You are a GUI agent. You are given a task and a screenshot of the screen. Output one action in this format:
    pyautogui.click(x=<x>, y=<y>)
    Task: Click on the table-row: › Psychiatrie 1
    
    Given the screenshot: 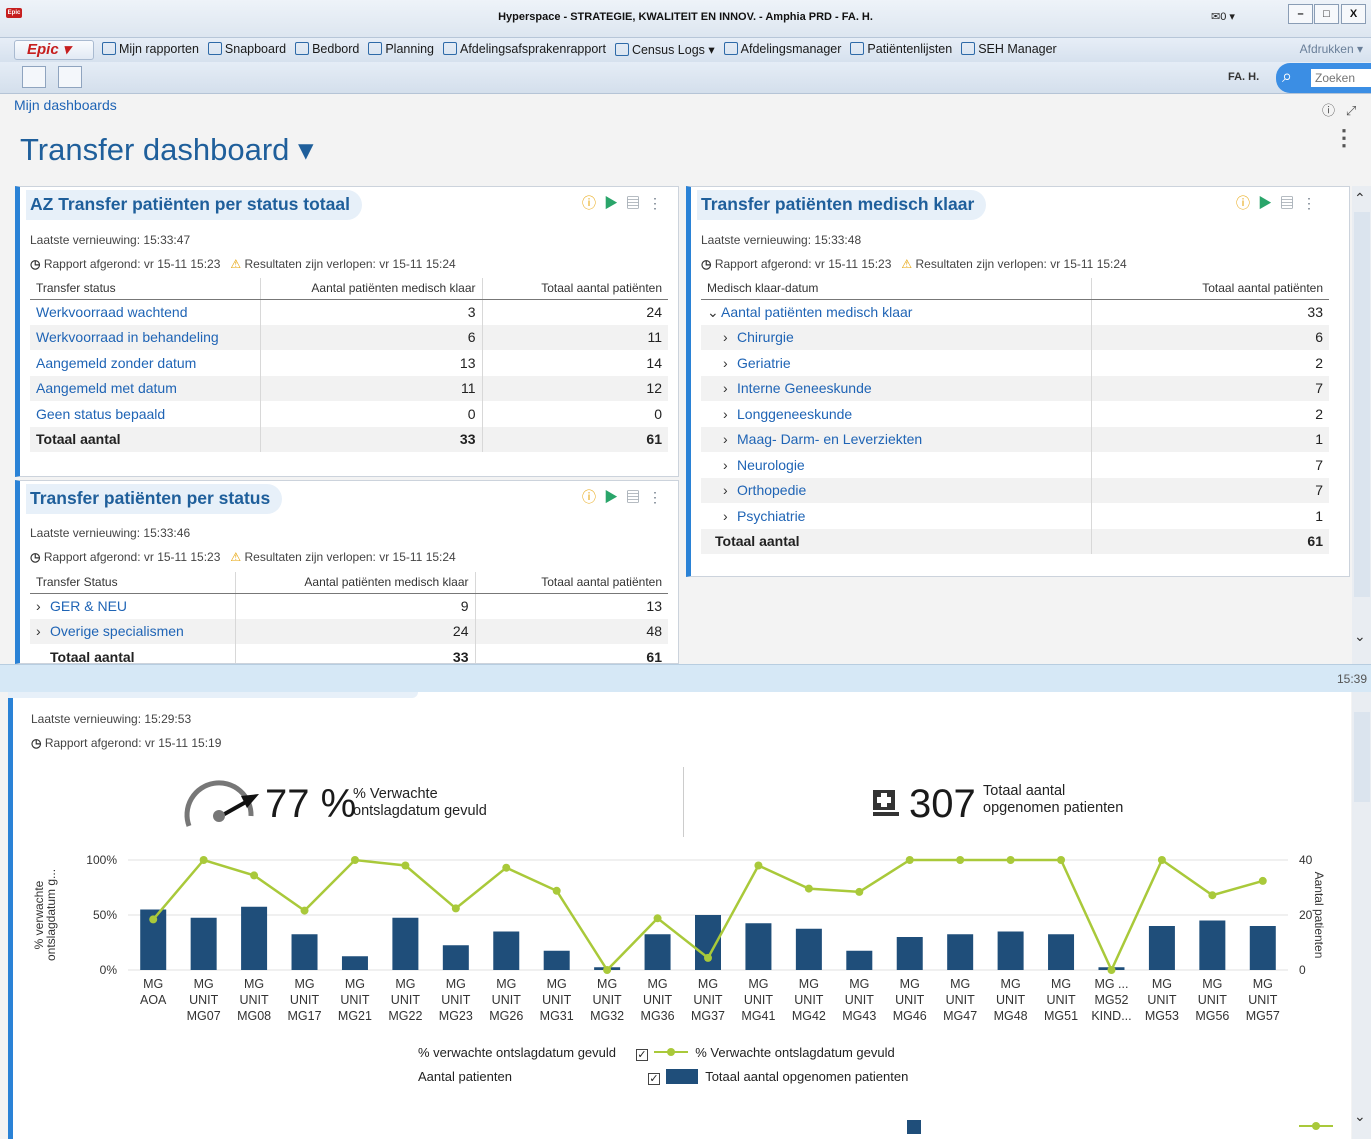 What is the action you would take?
    pyautogui.click(x=1015, y=516)
    